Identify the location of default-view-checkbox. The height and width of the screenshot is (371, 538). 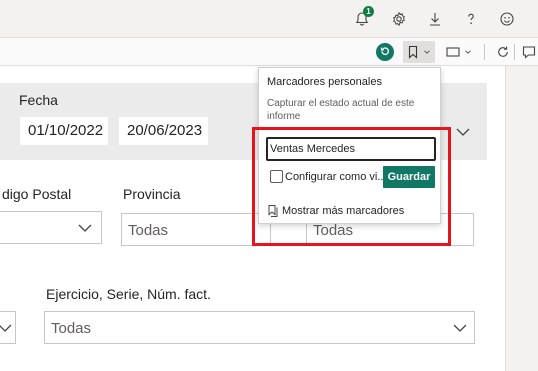
(276, 176).